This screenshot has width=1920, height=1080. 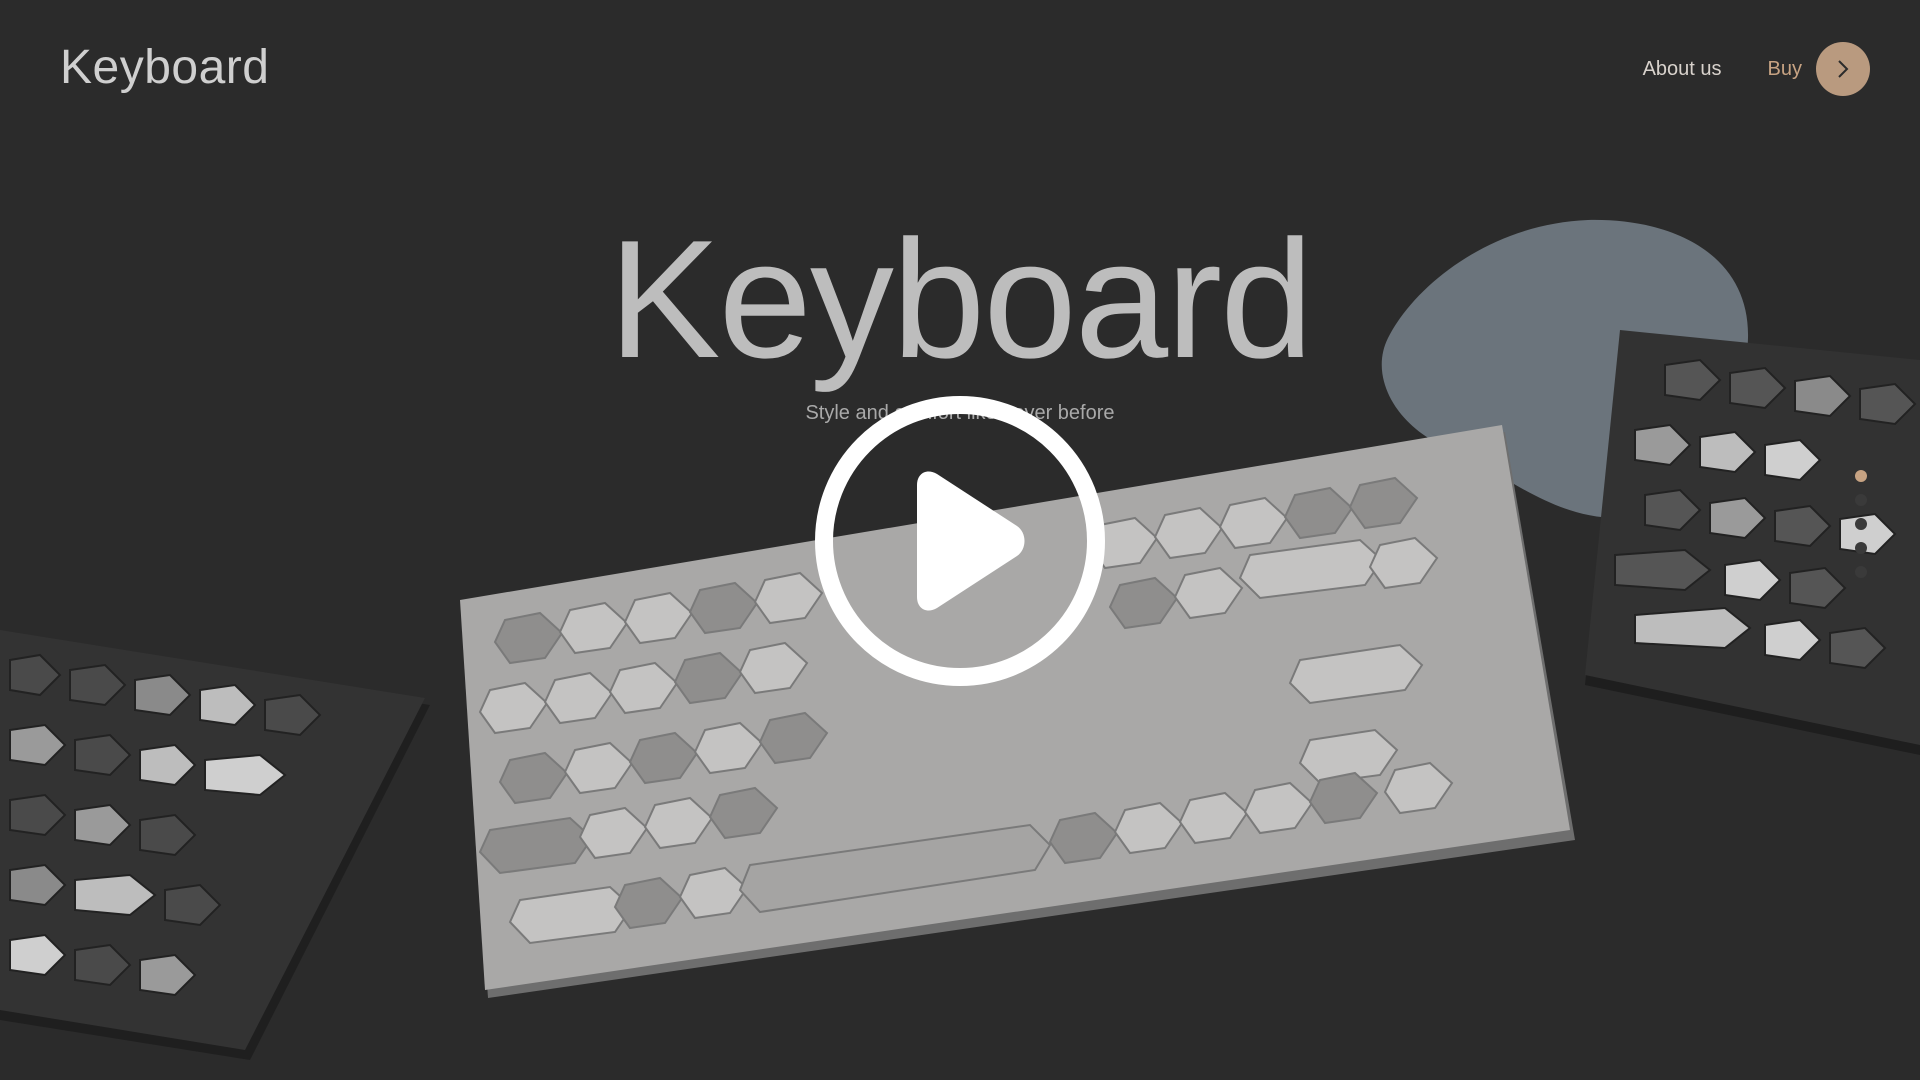 I want to click on carousel-dots, so click(x=1861, y=524).